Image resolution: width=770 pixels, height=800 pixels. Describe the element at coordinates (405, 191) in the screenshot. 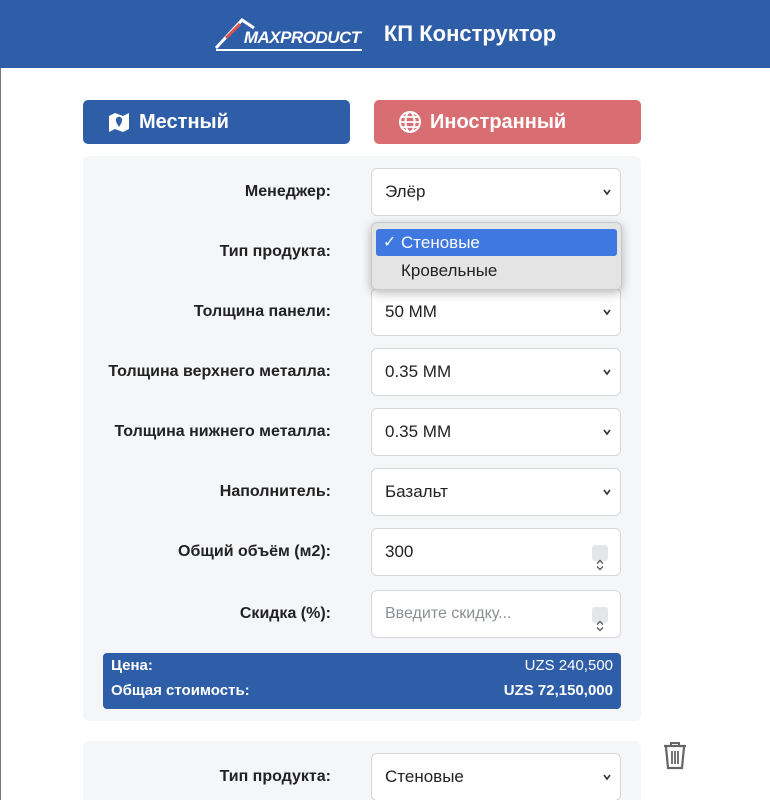

I see `manager-value: Элёр` at that location.